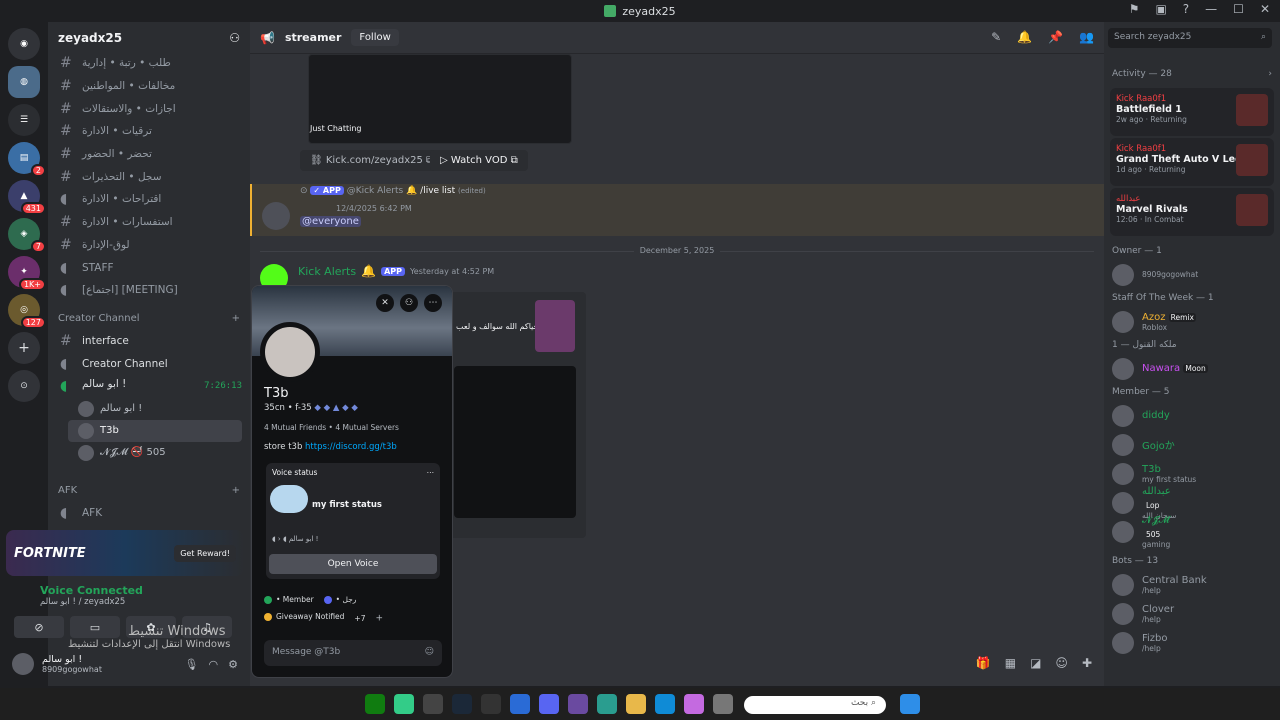  I want to click on screen-icon: ▣, so click(1160, 9).